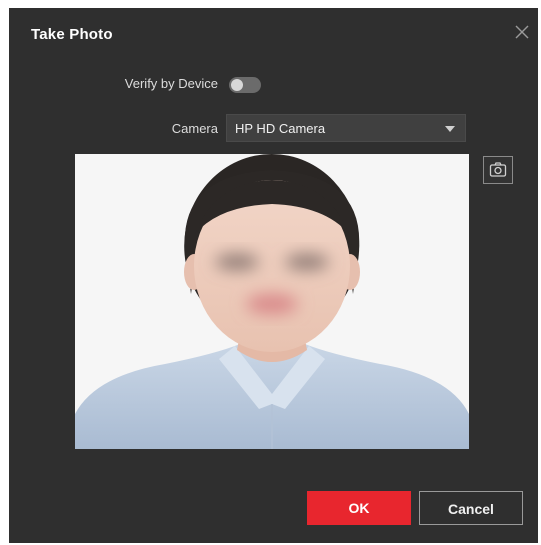 The width and height of the screenshot is (541, 545). What do you see at coordinates (194, 128) in the screenshot?
I see `camera-label: Camera` at bounding box center [194, 128].